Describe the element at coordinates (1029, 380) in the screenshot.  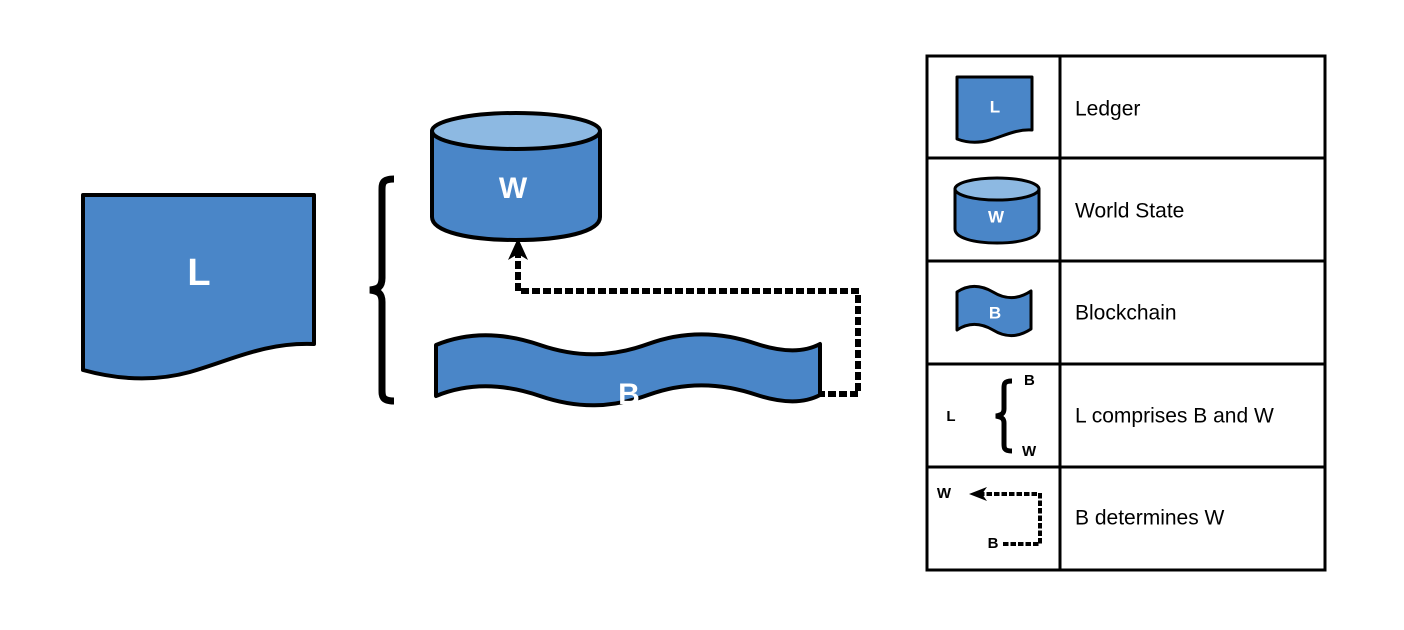
I see `legend-brace-icon-label-top: B` at that location.